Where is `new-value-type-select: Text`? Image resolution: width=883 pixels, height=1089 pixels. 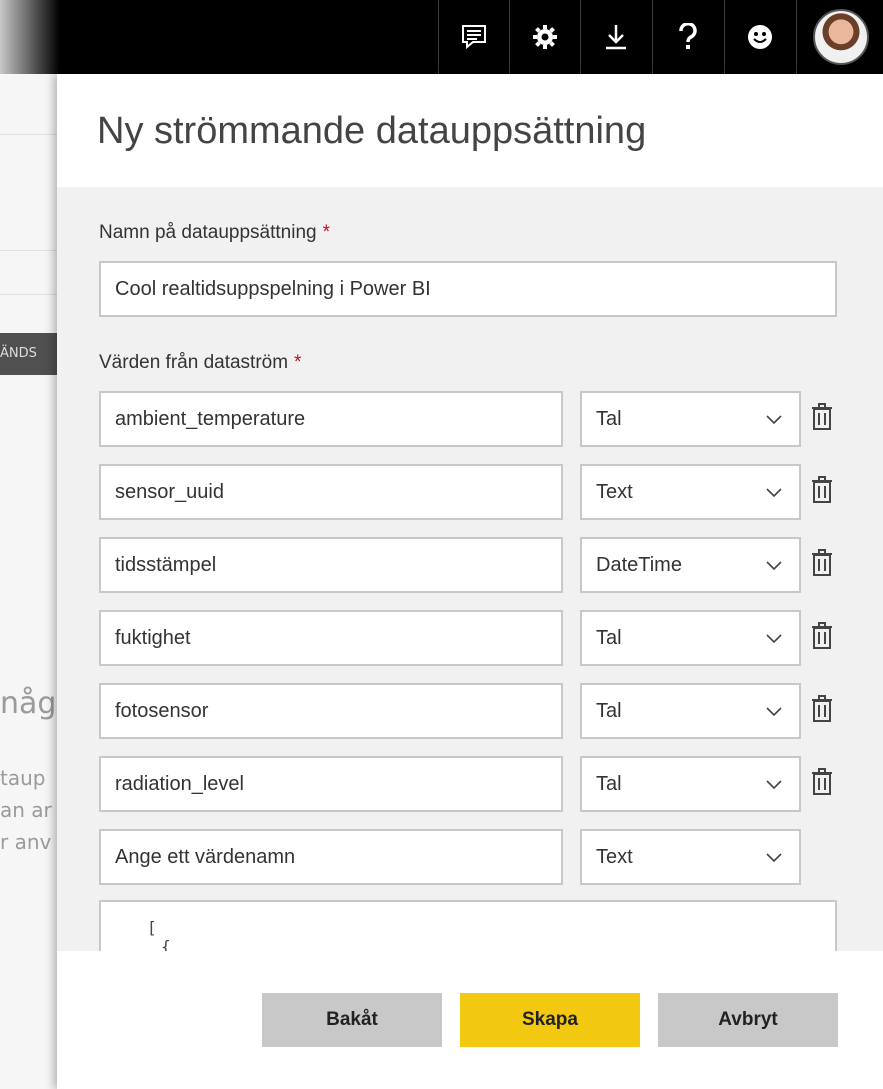 new-value-type-select: Text is located at coordinates (690, 857).